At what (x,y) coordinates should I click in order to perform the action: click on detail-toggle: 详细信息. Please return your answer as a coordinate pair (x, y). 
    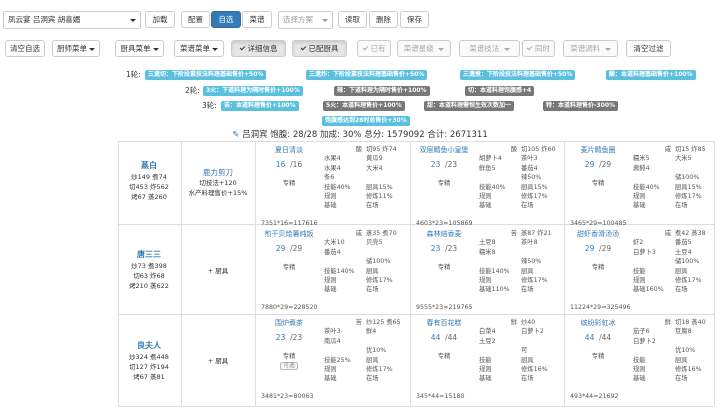
    Looking at the image, I should click on (258, 48).